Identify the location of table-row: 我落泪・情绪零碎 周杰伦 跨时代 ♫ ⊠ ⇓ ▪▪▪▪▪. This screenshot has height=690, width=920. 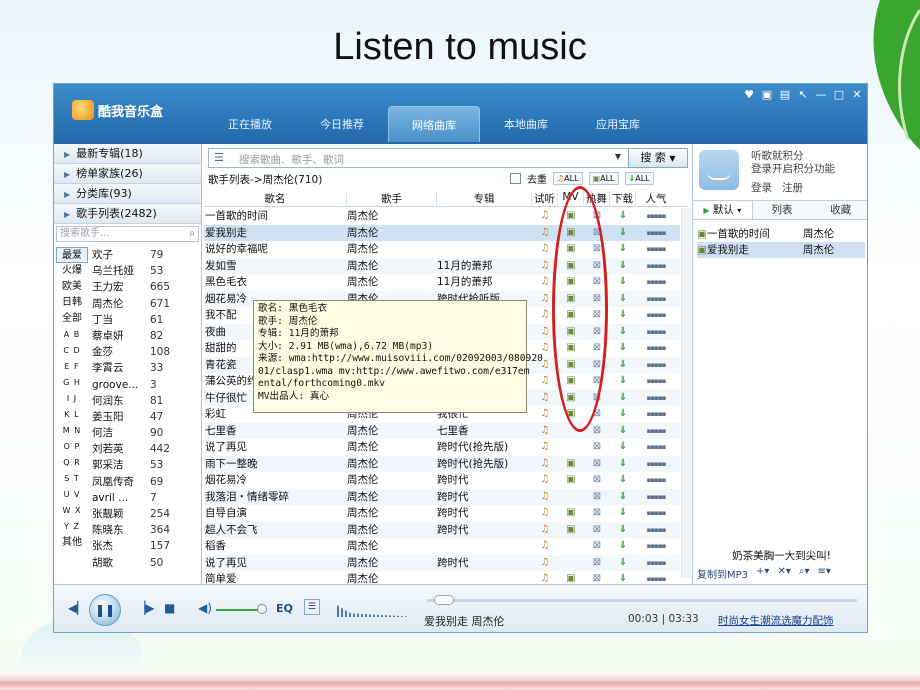
(442, 497).